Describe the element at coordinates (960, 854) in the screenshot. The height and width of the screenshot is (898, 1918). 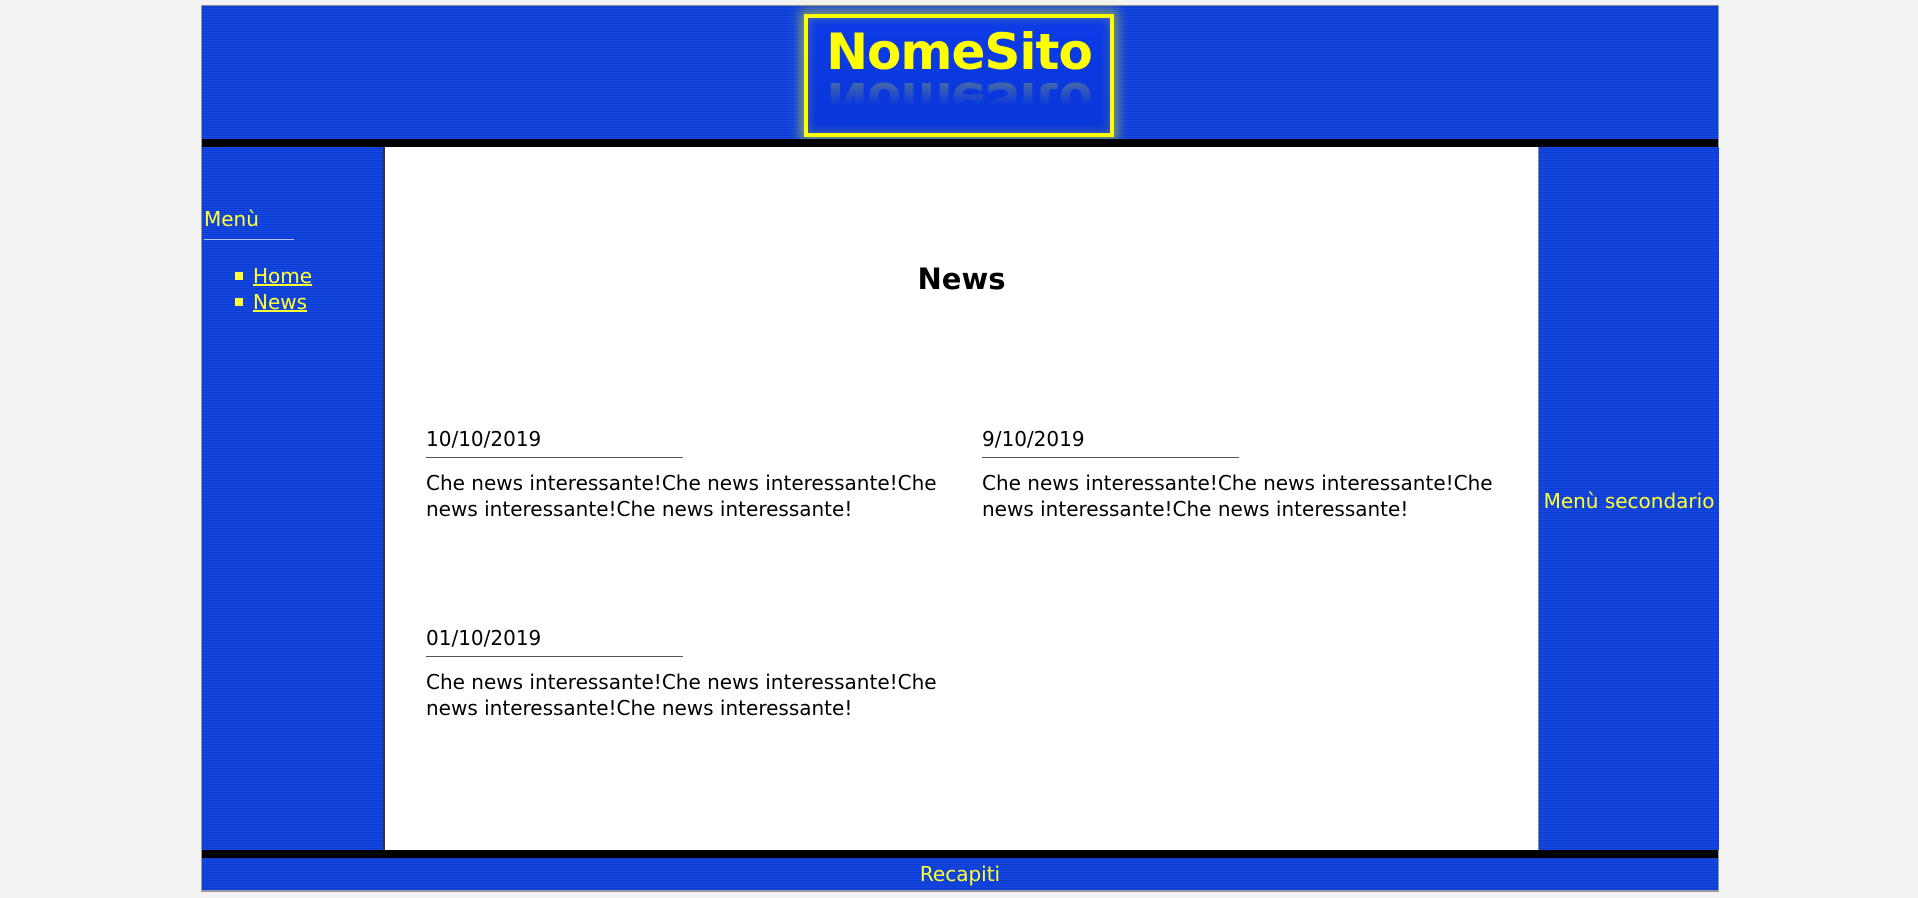
I see `footer-divider` at that location.